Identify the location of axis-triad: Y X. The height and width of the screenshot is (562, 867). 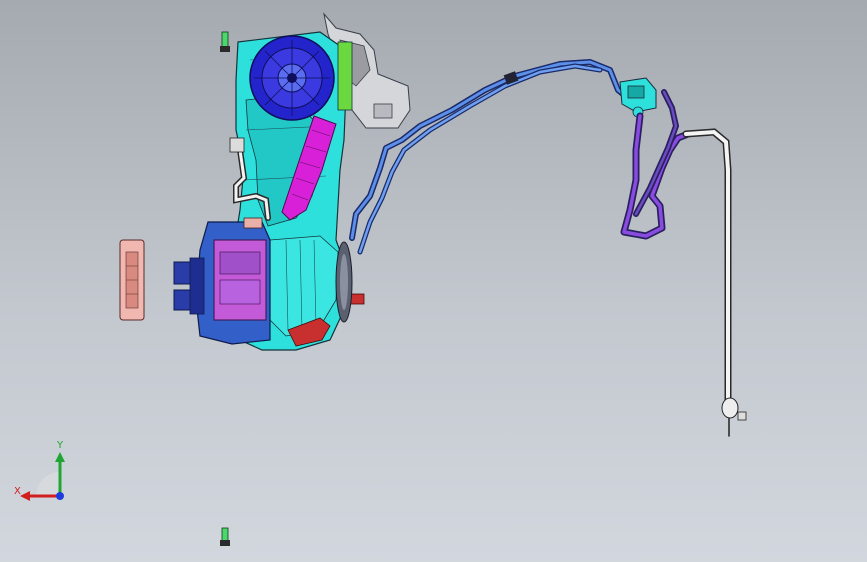
(45, 475).